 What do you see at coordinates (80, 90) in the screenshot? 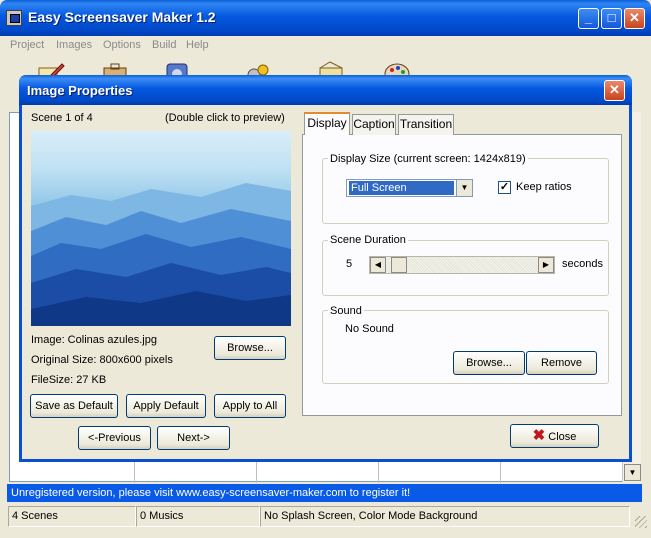
I see `dialog-title: Image Properties` at bounding box center [80, 90].